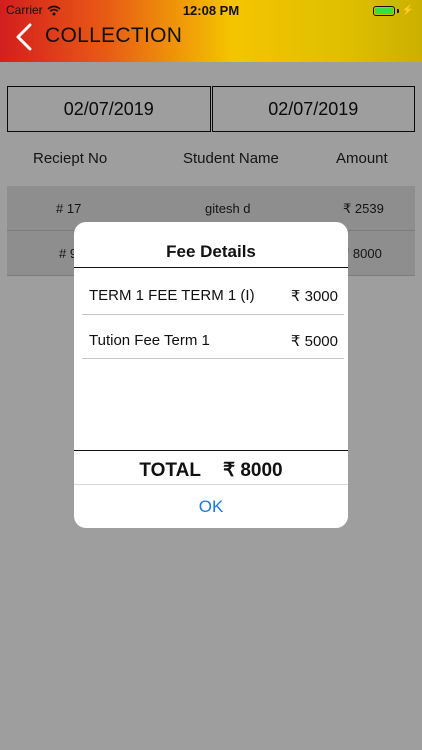 The image size is (422, 750). I want to click on battery-icon: ⚡, so click(393, 10).